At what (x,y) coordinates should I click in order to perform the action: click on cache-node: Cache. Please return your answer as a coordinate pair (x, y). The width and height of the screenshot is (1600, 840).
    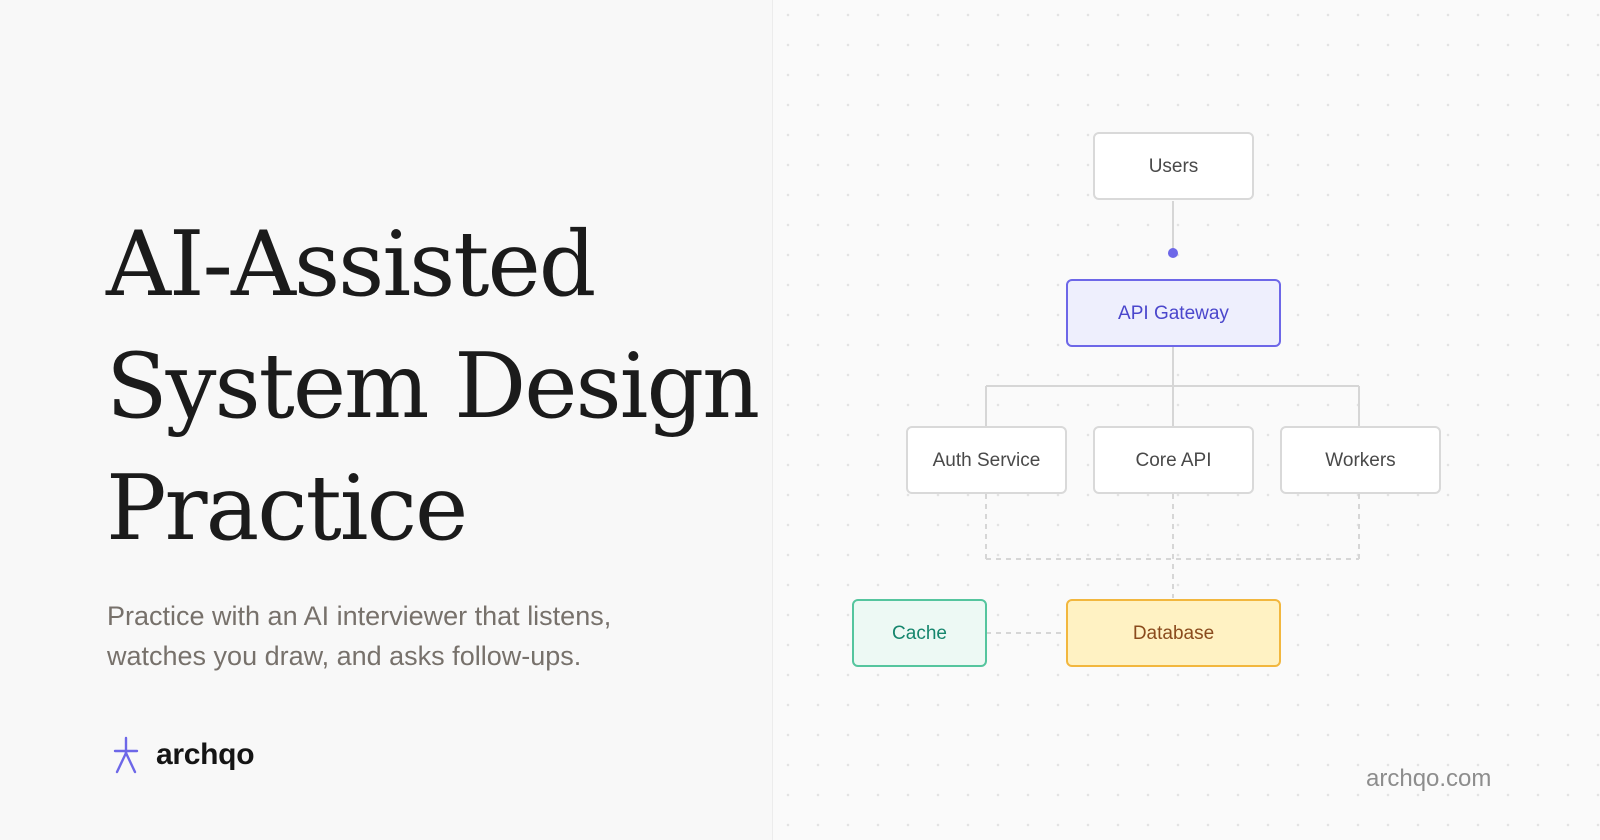
    Looking at the image, I should click on (919, 633).